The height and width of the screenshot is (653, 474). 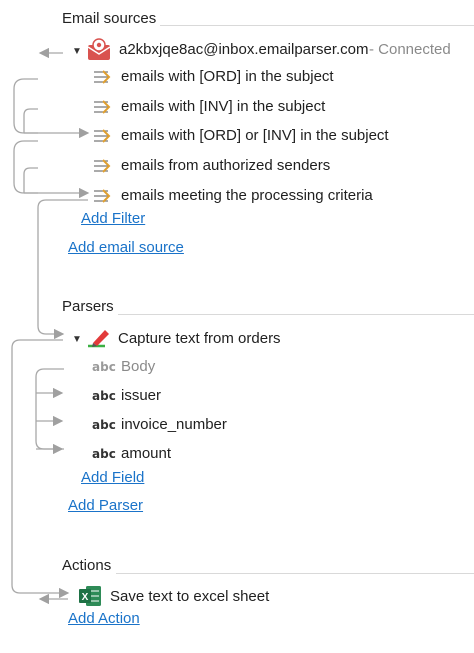 What do you see at coordinates (227, 76) in the screenshot?
I see `filter-label: emails with [ORD] in the subject` at bounding box center [227, 76].